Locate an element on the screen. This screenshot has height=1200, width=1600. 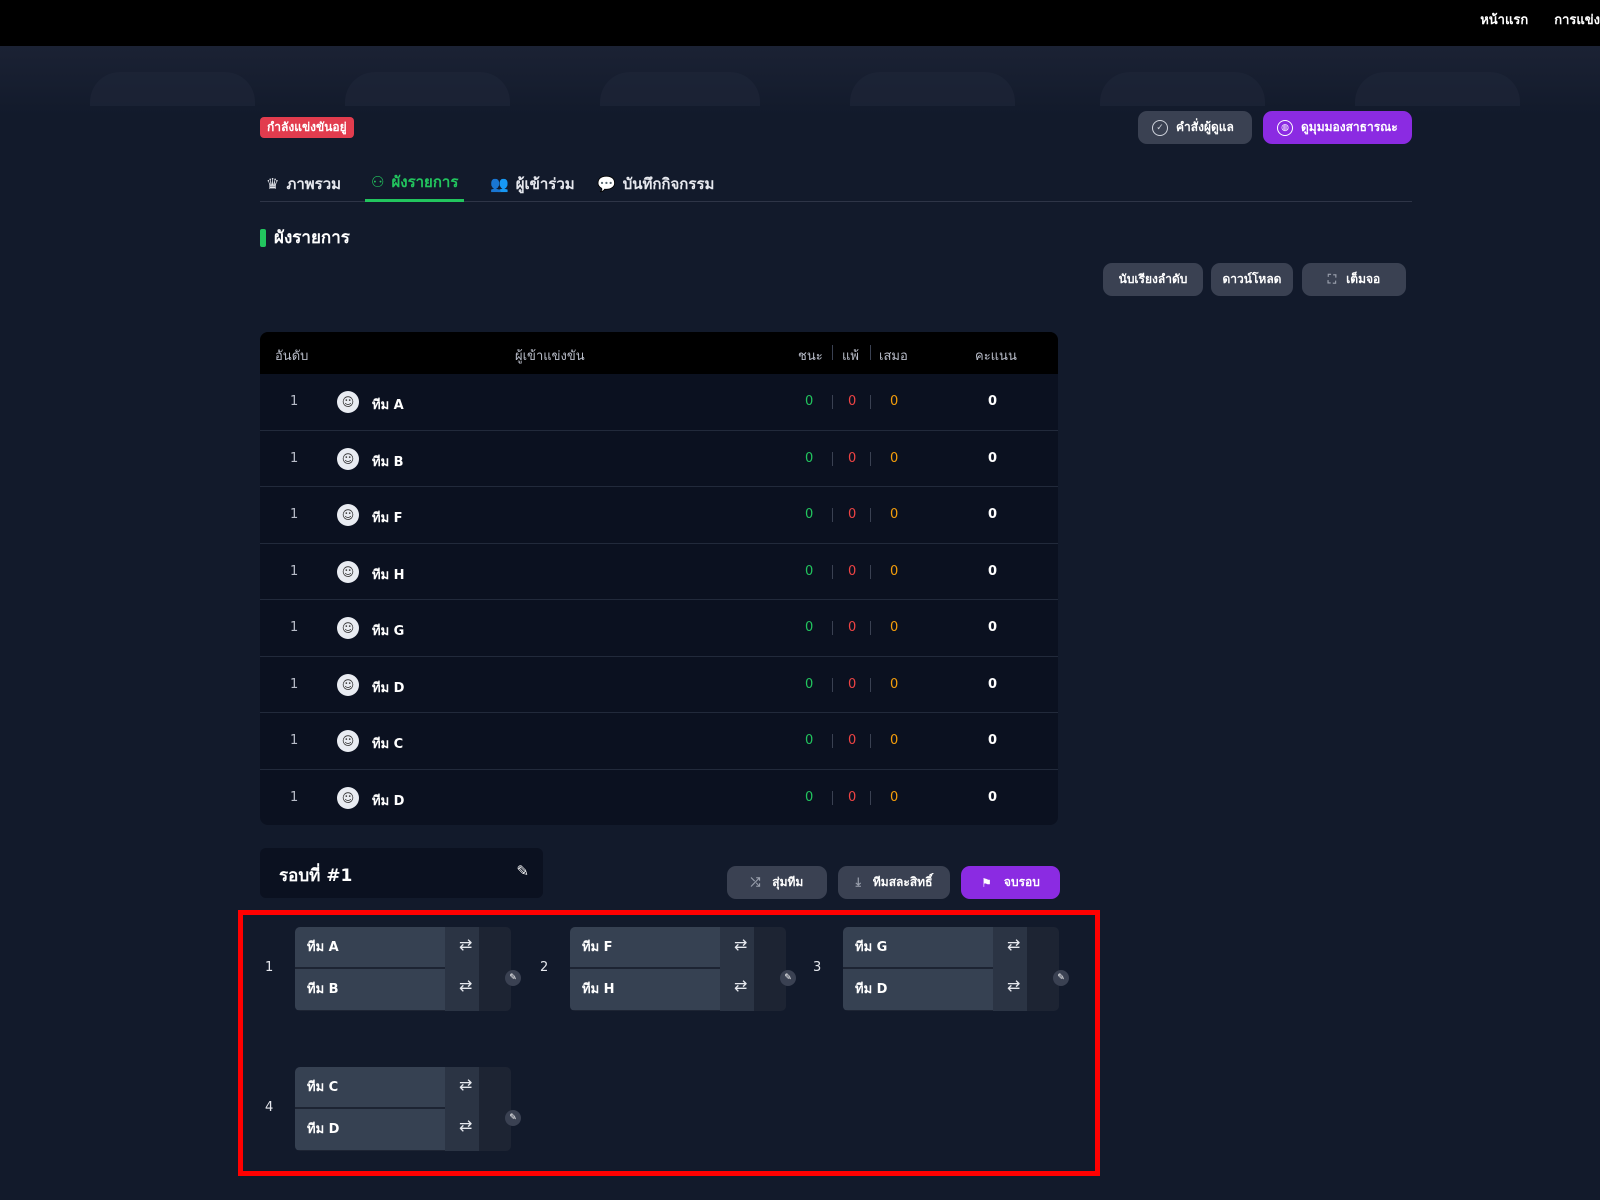
edit-round-icon: ✎ is located at coordinates (522, 871).